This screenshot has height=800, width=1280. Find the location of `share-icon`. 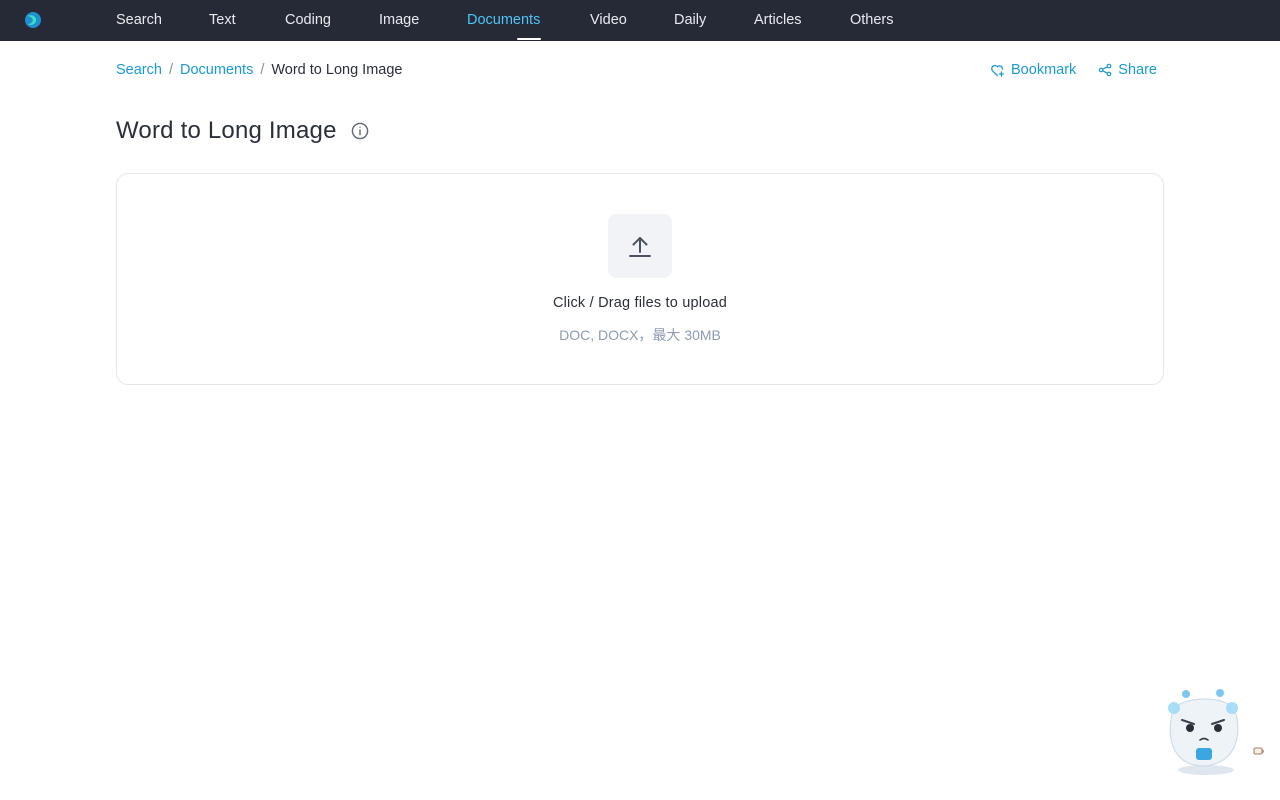

share-icon is located at coordinates (1105, 70).